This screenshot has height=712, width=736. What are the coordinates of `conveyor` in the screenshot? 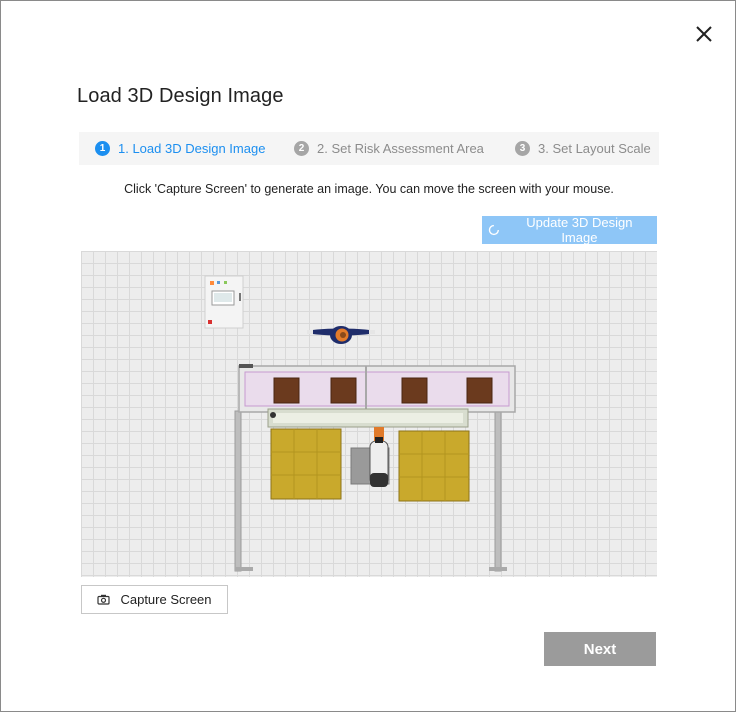 It's located at (377, 396).